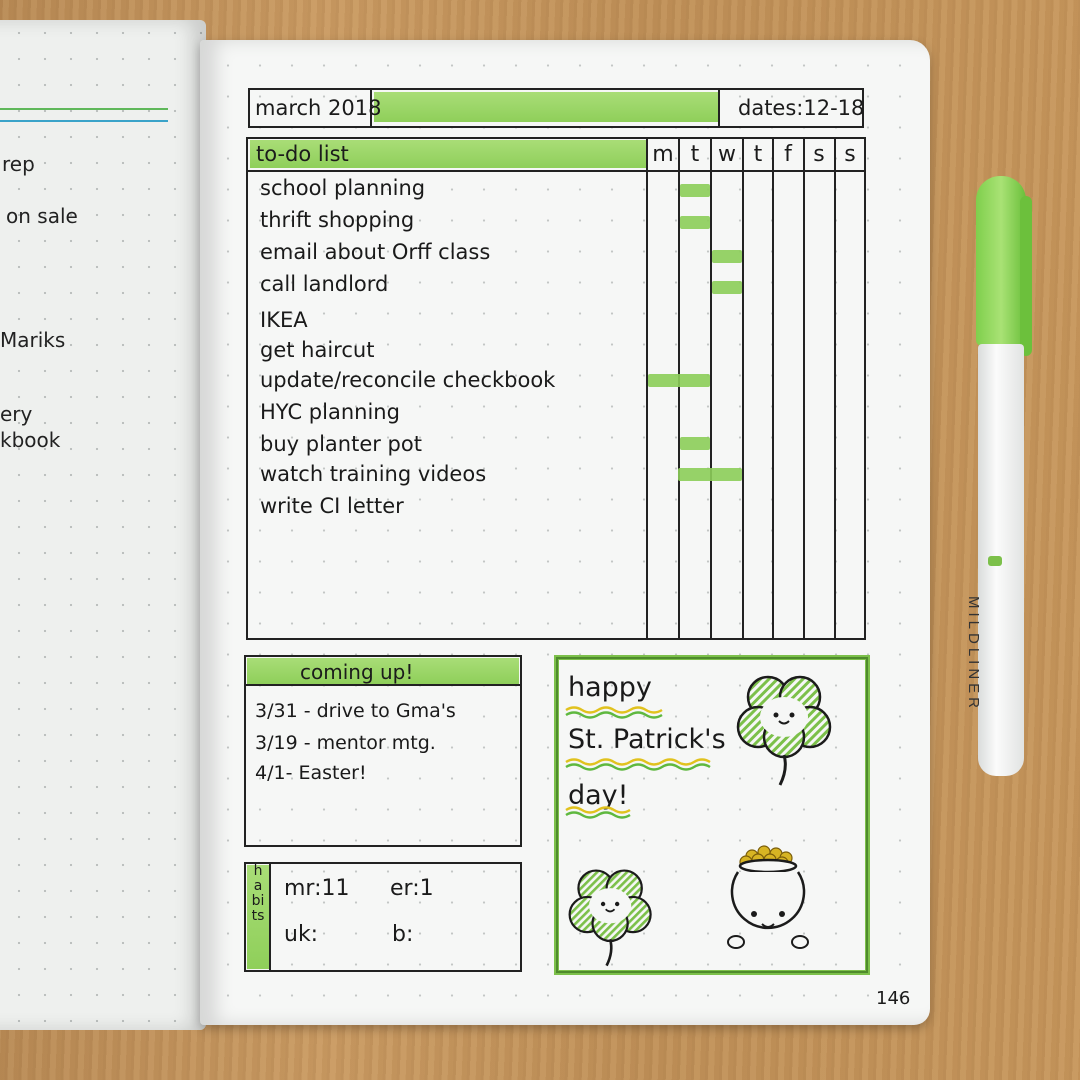  I want to click on todo-item: email about Orff class, so click(375, 252).